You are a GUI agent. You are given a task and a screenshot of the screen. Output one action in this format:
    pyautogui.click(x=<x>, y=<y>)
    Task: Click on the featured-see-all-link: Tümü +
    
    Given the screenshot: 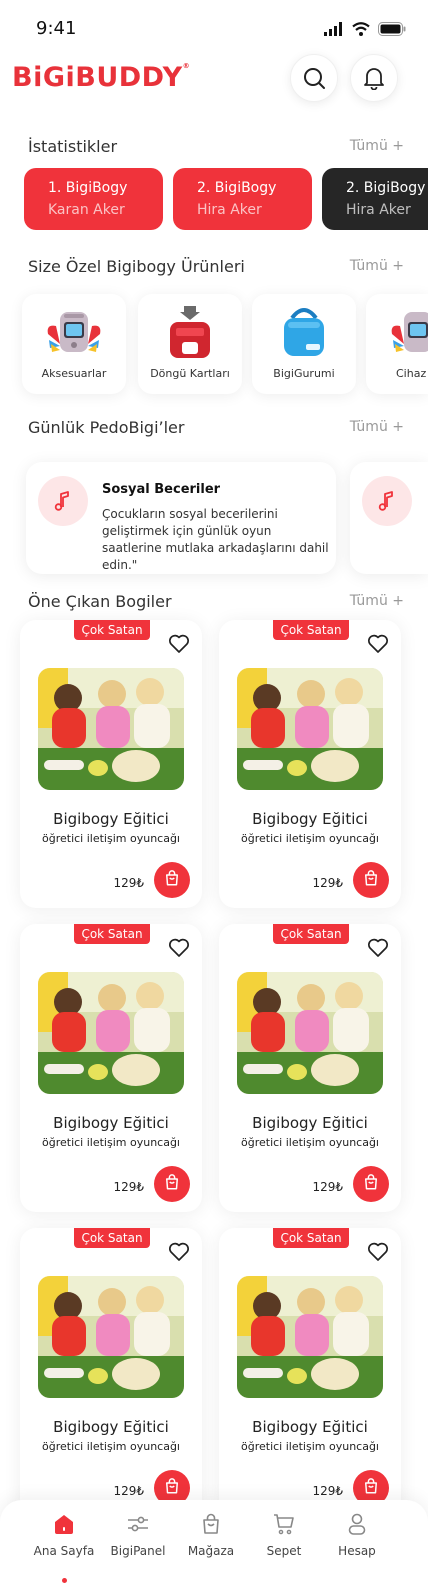 What is the action you would take?
    pyautogui.click(x=377, y=601)
    